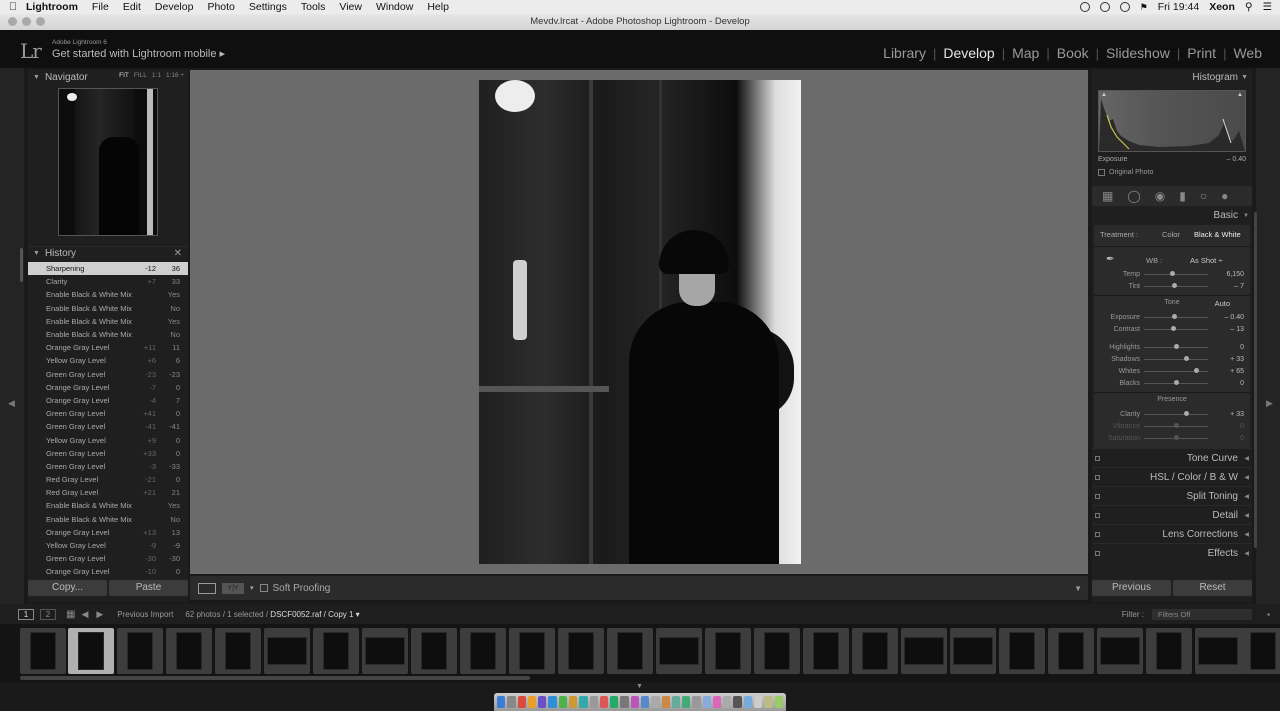 The height and width of the screenshot is (711, 1280). I want to click on menu-lightroom: Lightroom, so click(52, 7).